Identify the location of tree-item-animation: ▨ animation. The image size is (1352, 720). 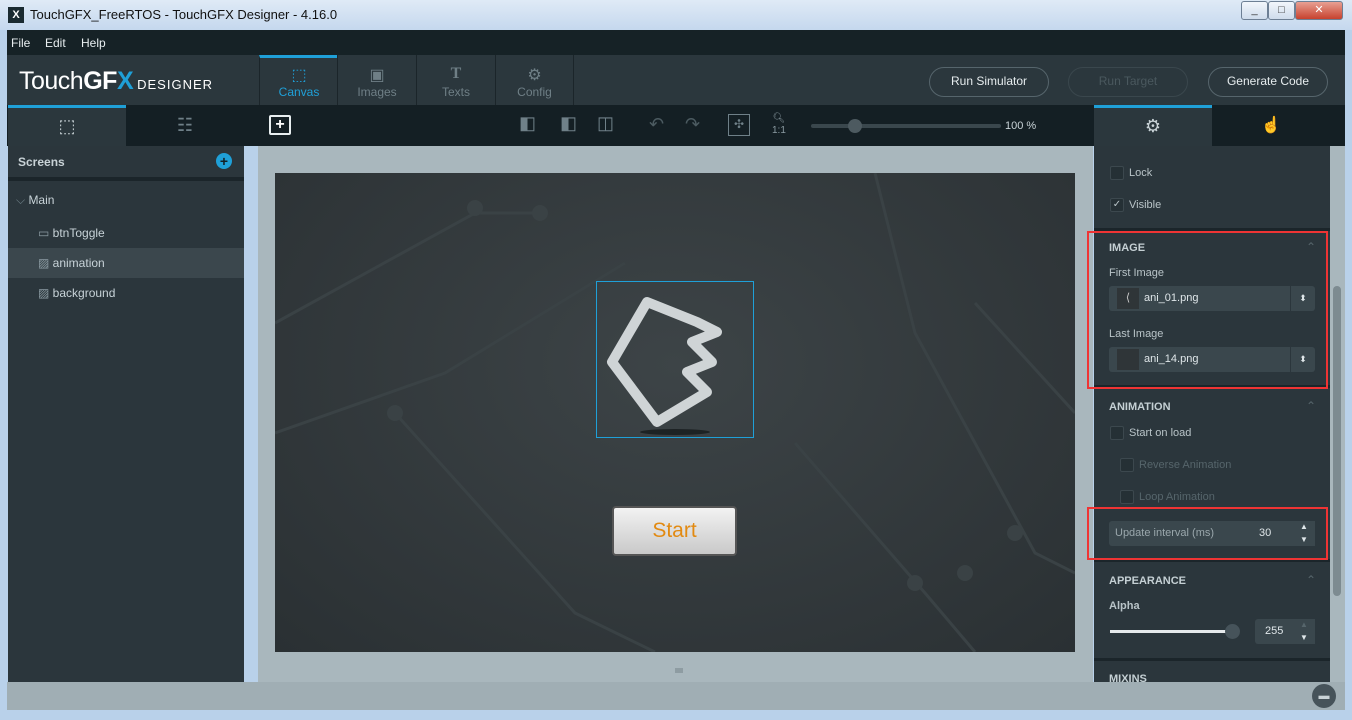
(126, 263).